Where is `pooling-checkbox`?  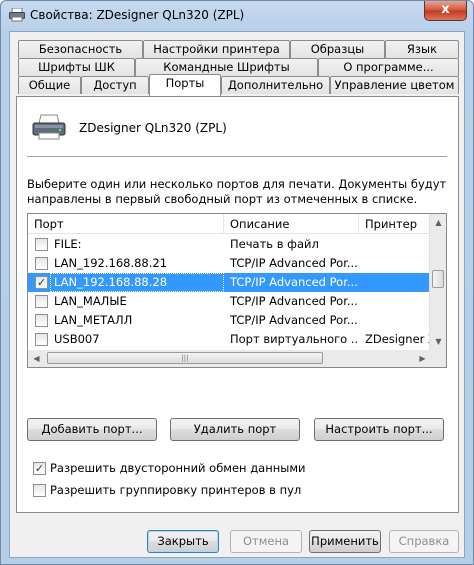 pooling-checkbox is located at coordinates (39, 490).